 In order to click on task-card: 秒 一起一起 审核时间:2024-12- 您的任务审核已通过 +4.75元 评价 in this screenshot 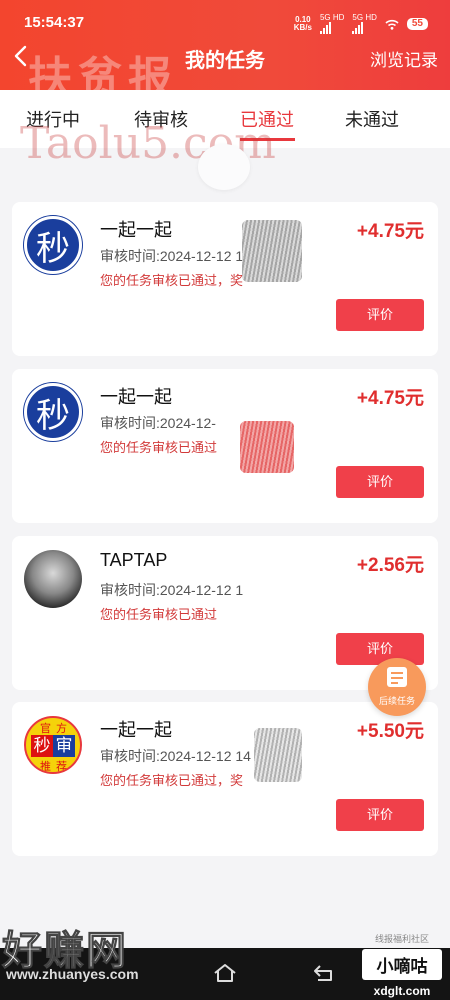, I will do `click(225, 446)`.